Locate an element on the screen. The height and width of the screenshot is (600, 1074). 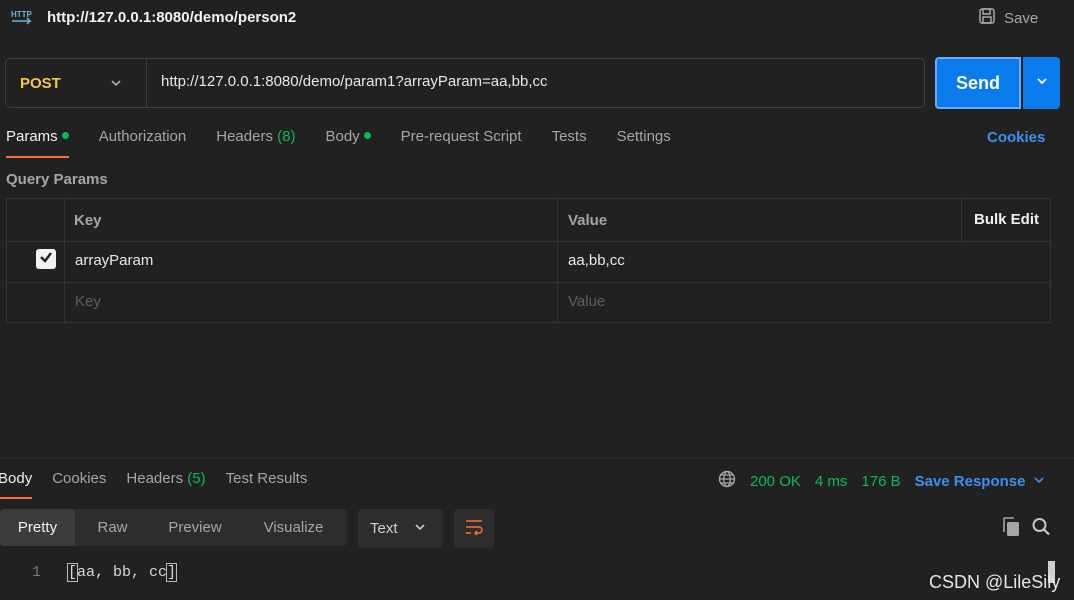
tab-body: Body is located at coordinates (348, 143).